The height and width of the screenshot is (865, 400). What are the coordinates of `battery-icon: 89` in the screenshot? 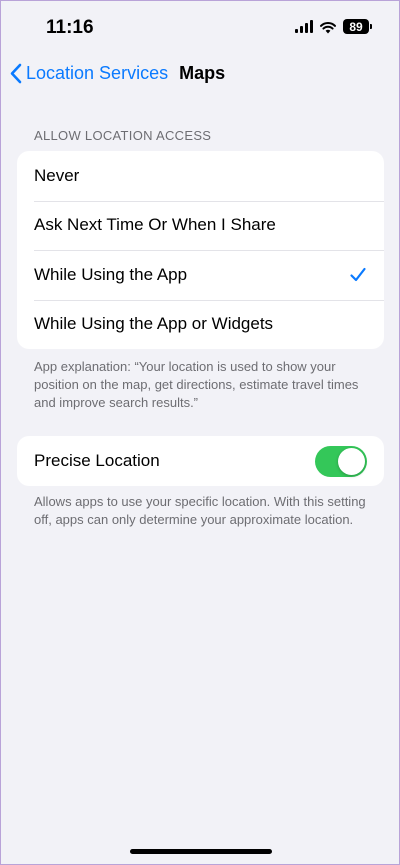 It's located at (357, 26).